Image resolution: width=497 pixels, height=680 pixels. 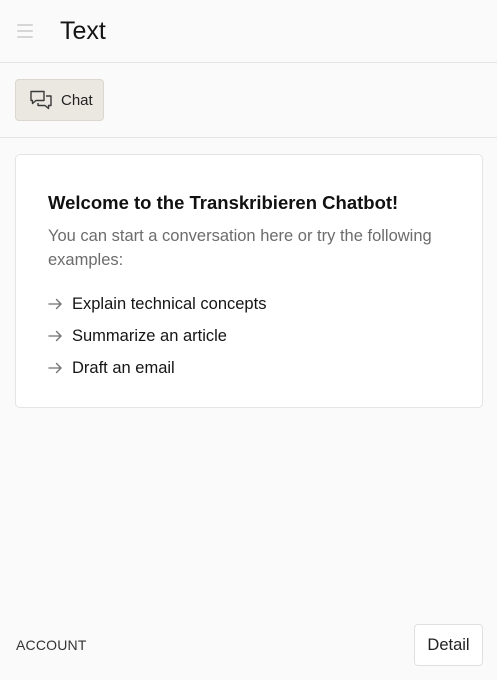 What do you see at coordinates (77, 100) in the screenshot?
I see `tab-chat-label: Chat` at bounding box center [77, 100].